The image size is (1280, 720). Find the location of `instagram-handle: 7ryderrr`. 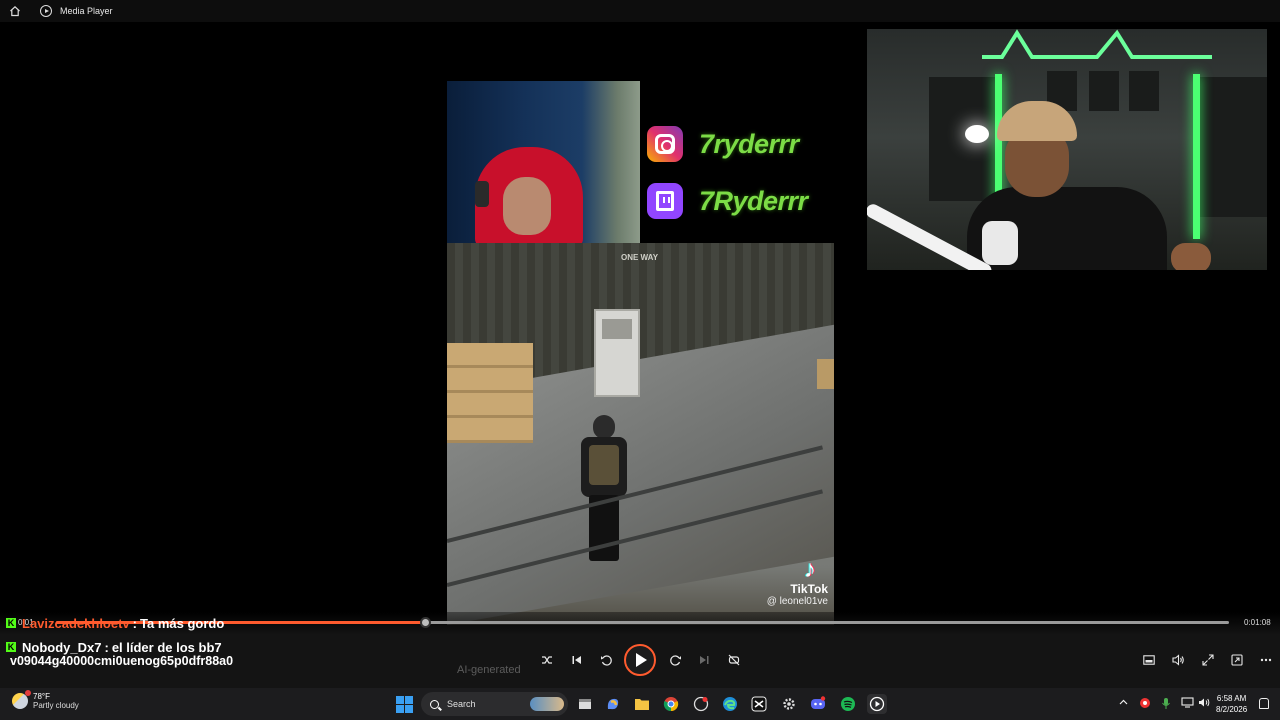

instagram-handle: 7ryderrr is located at coordinates (749, 143).